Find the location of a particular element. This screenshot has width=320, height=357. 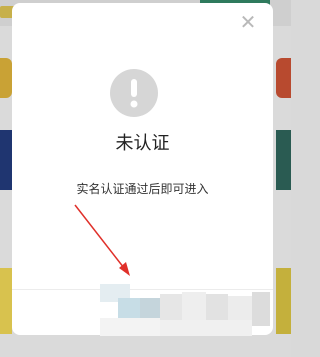

close-icon: ✕ is located at coordinates (248, 22).